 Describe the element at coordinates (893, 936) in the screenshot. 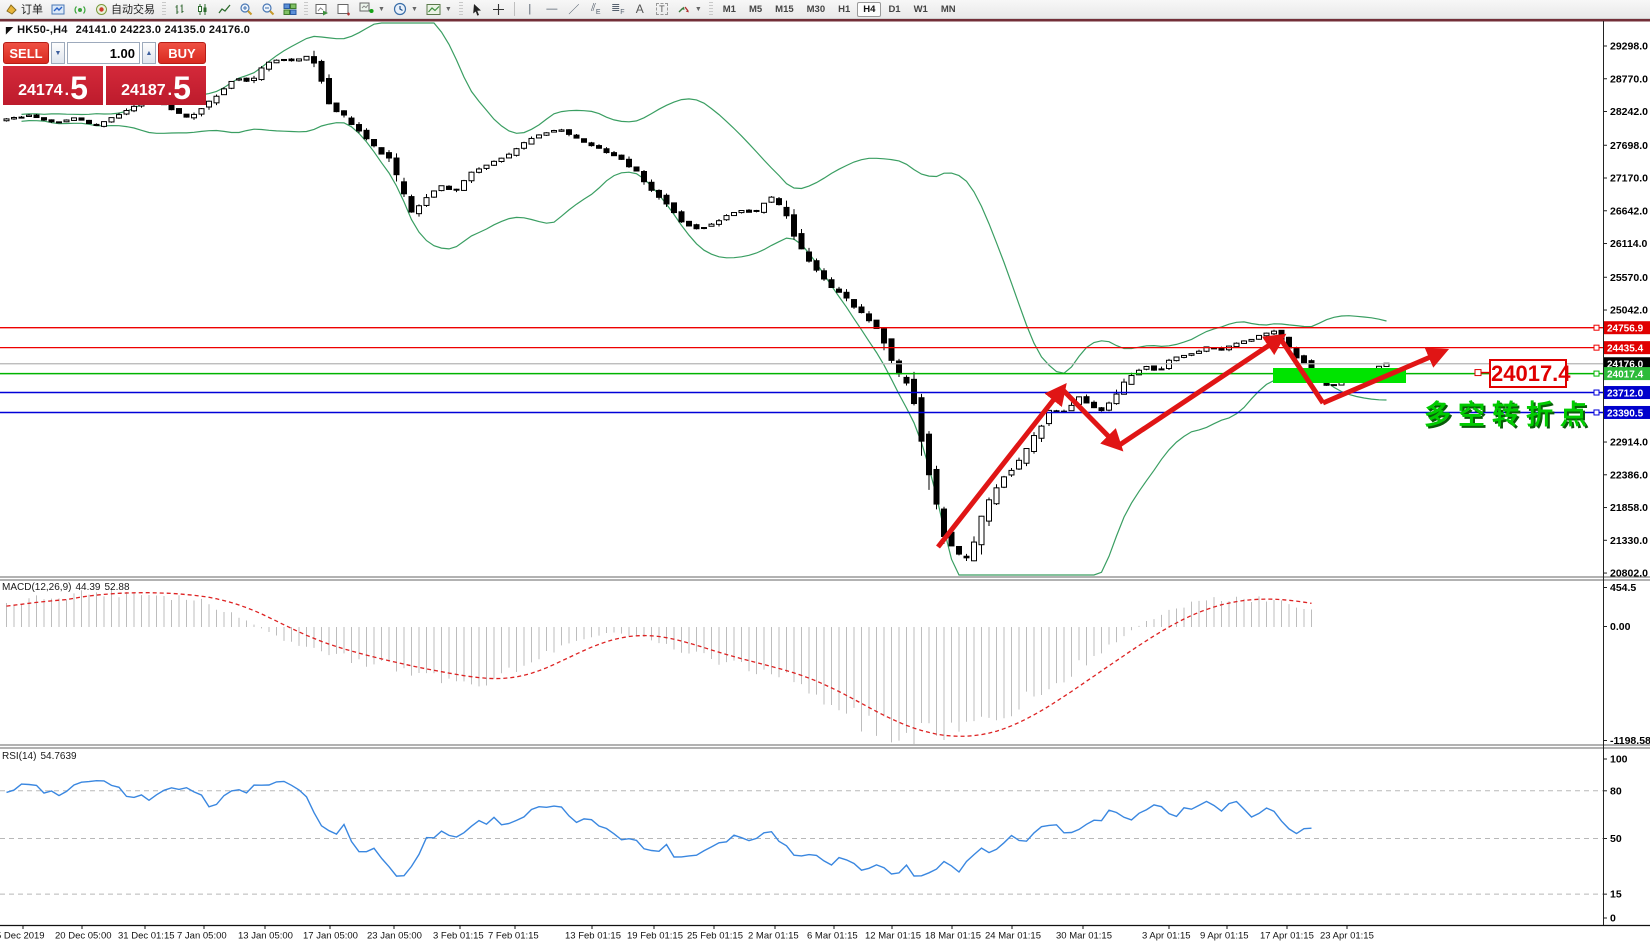

I see `svg-text: 12 Mar 01:15` at that location.